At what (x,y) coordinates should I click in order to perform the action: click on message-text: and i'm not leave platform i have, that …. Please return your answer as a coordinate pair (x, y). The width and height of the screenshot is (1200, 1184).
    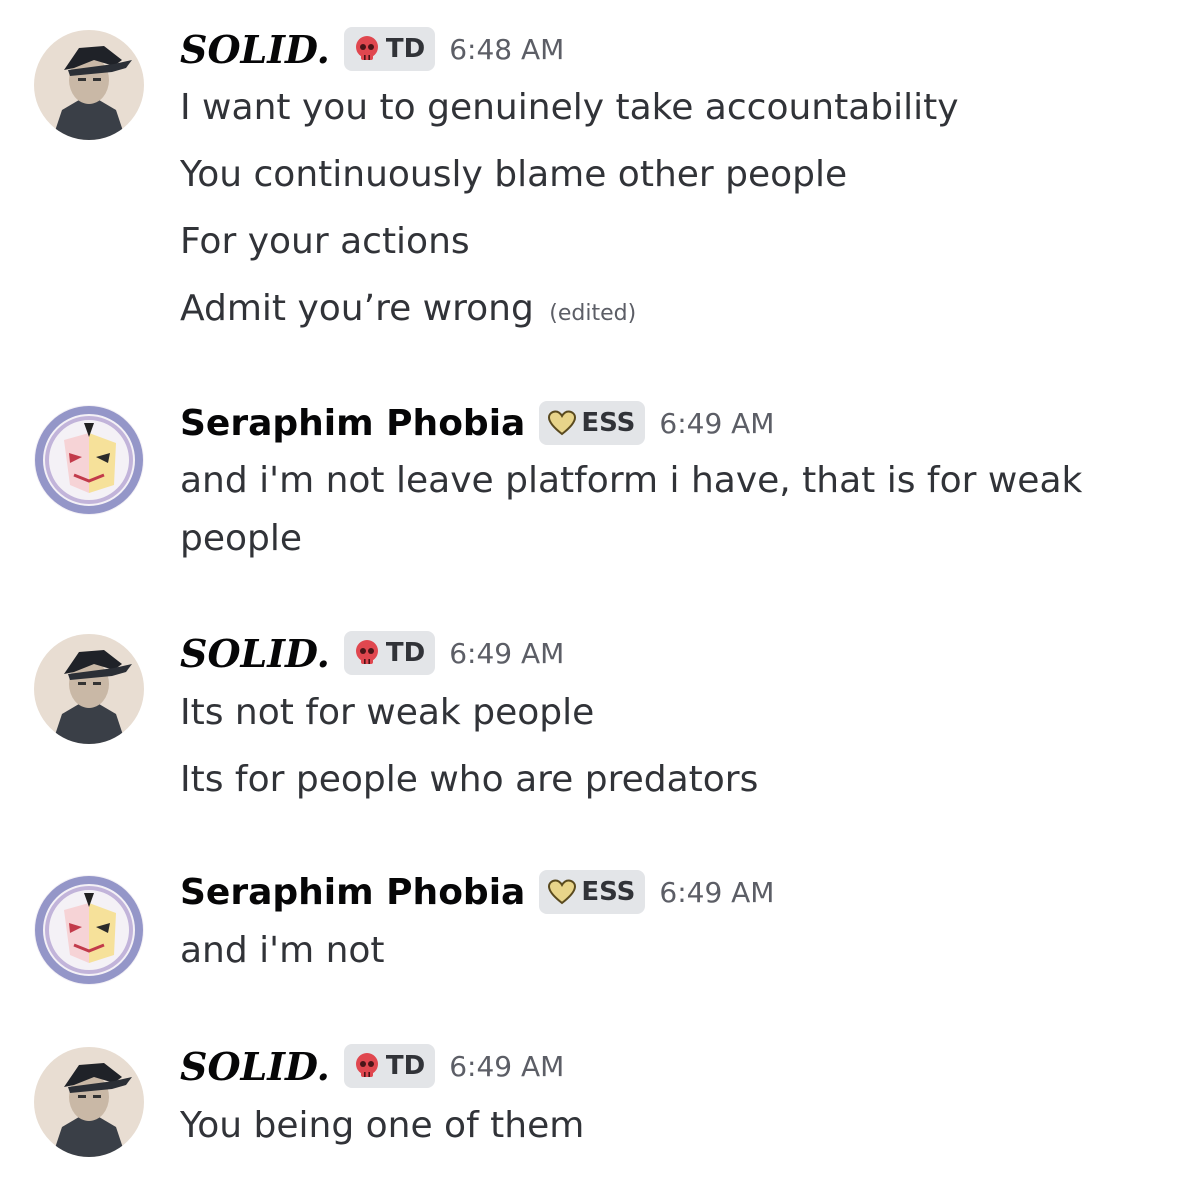
    Looking at the image, I should click on (631, 509).